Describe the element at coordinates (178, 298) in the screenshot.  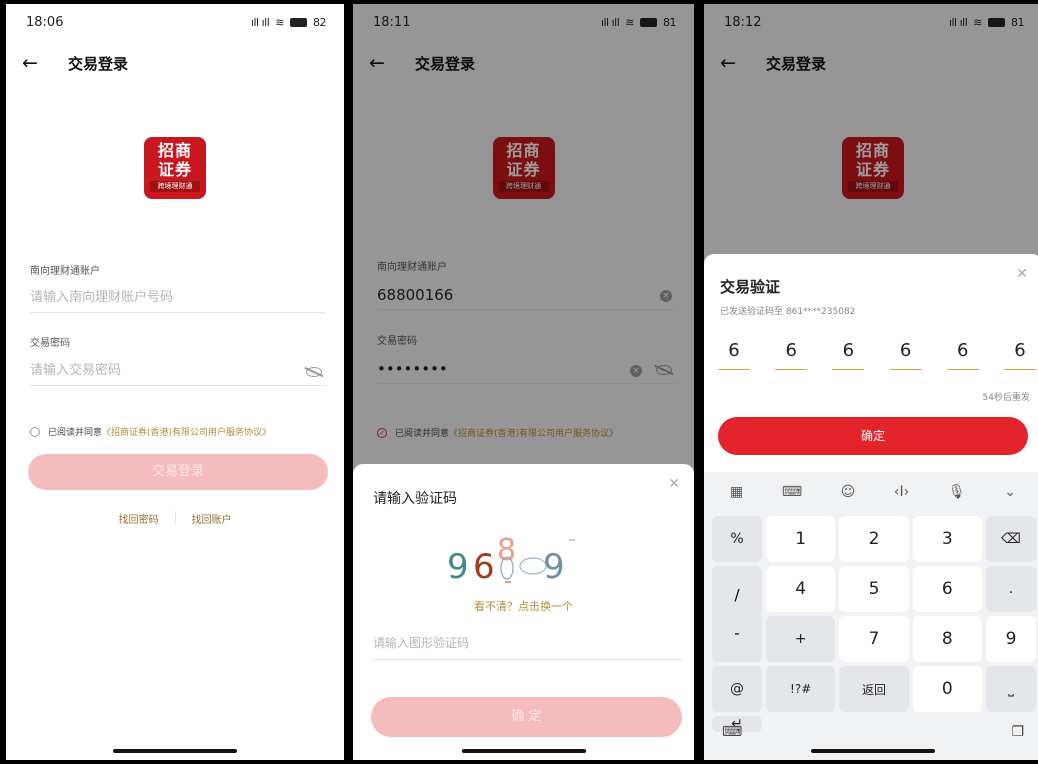
I see `account-input` at that location.